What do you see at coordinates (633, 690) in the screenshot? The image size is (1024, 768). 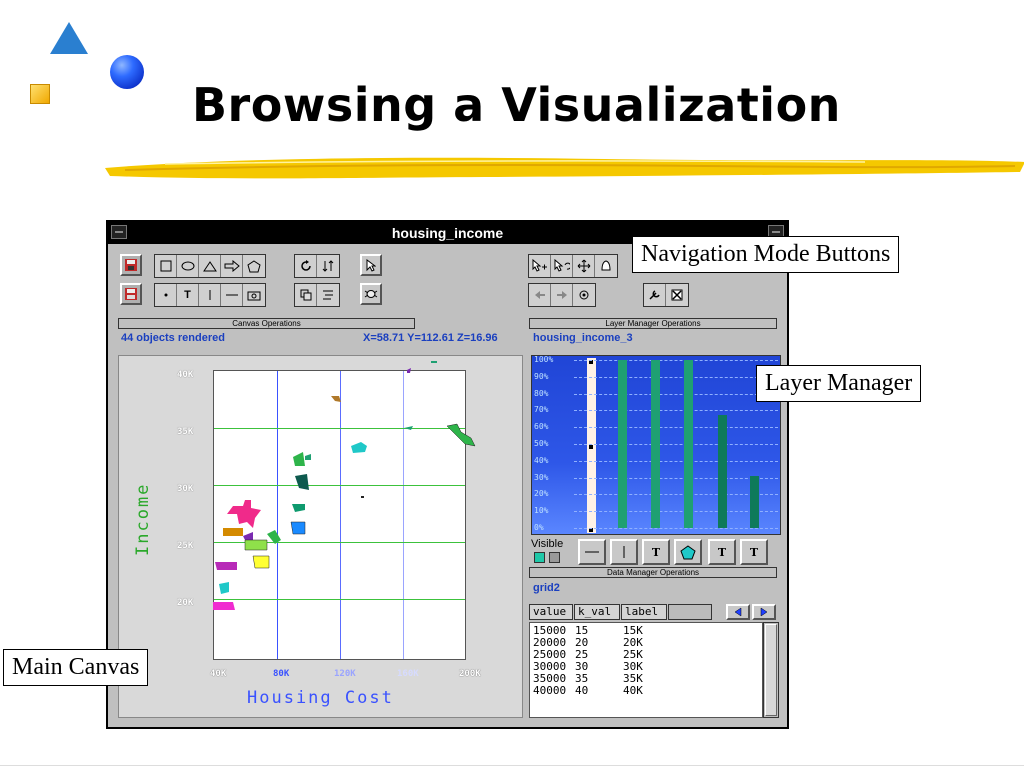 I see `table-cell: 40K` at bounding box center [633, 690].